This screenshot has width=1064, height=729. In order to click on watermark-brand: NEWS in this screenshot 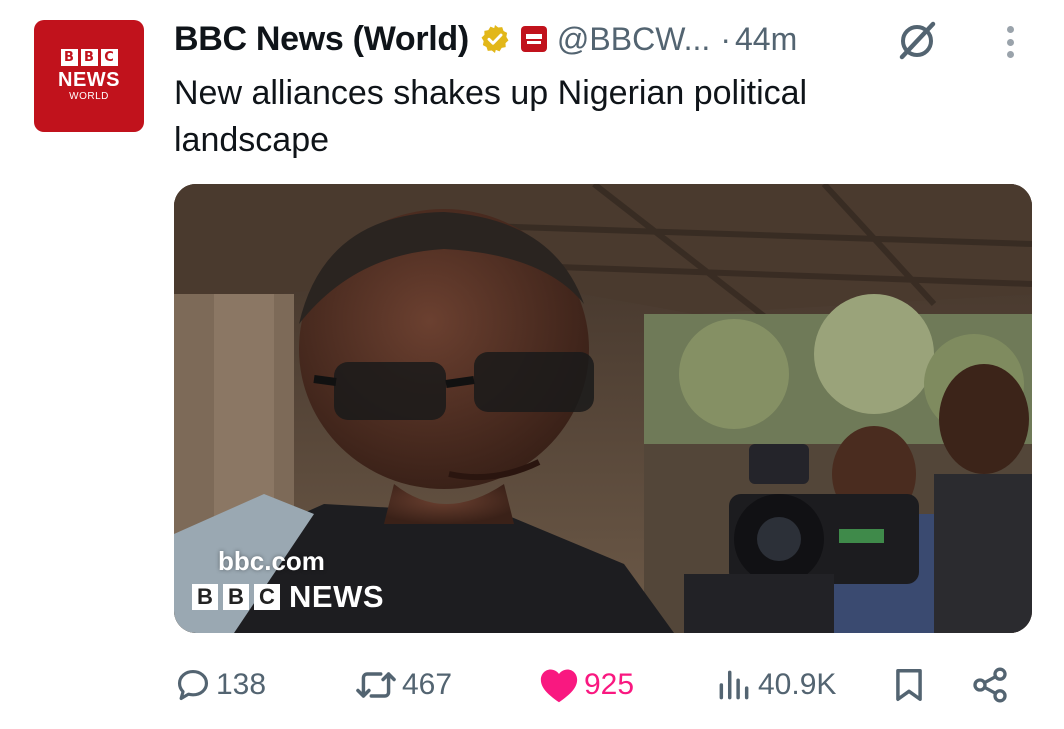, I will do `click(336, 596)`.